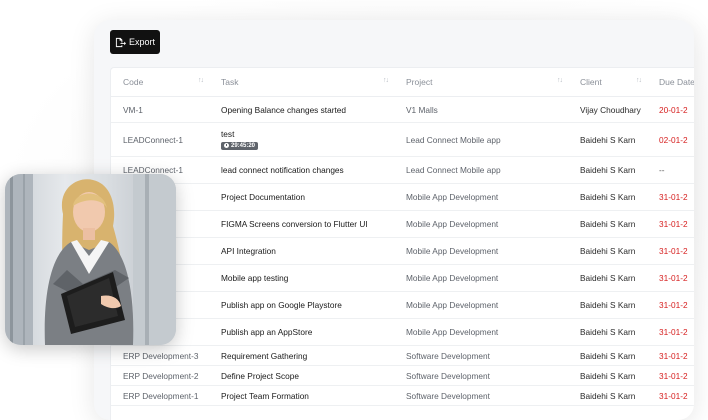 The height and width of the screenshot is (420, 708). What do you see at coordinates (160, 375) in the screenshot?
I see `cell-code: ERP Development-2` at bounding box center [160, 375].